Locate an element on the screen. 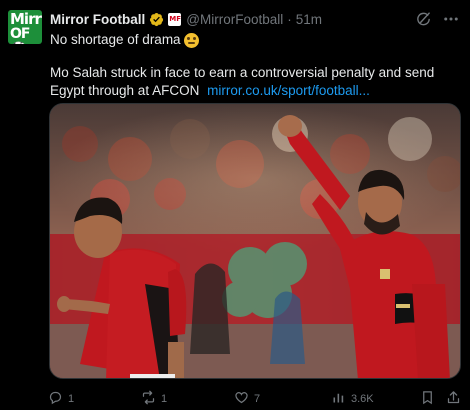 This screenshot has height=410, width=470. tweet-text-line1: No shortage of drama is located at coordinates (124, 40).